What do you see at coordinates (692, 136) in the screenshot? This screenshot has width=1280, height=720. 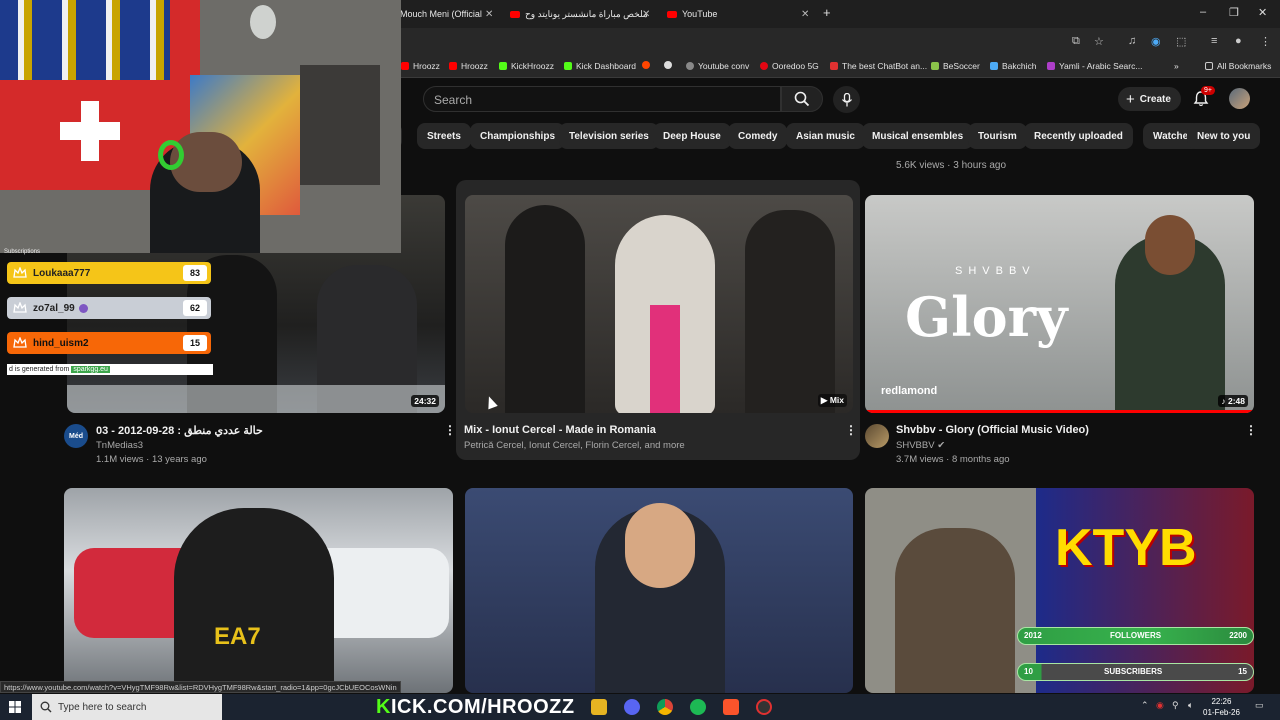 I see `chip-deep-house: Deep House` at bounding box center [692, 136].